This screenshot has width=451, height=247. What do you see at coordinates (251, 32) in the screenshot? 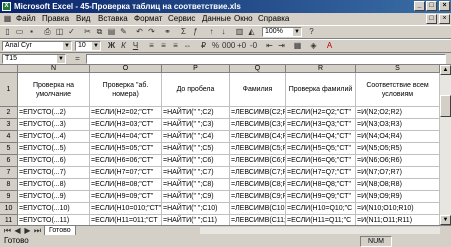
I see `drawing-icon: ◭` at bounding box center [251, 32].